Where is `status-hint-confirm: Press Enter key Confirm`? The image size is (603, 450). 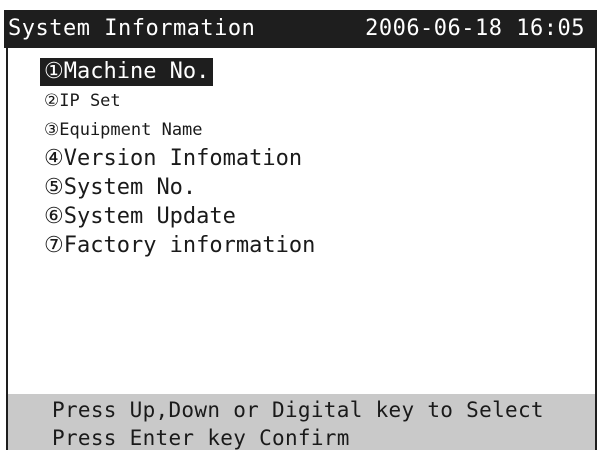 status-hint-confirm: Press Enter key Confirm is located at coordinates (201, 438).